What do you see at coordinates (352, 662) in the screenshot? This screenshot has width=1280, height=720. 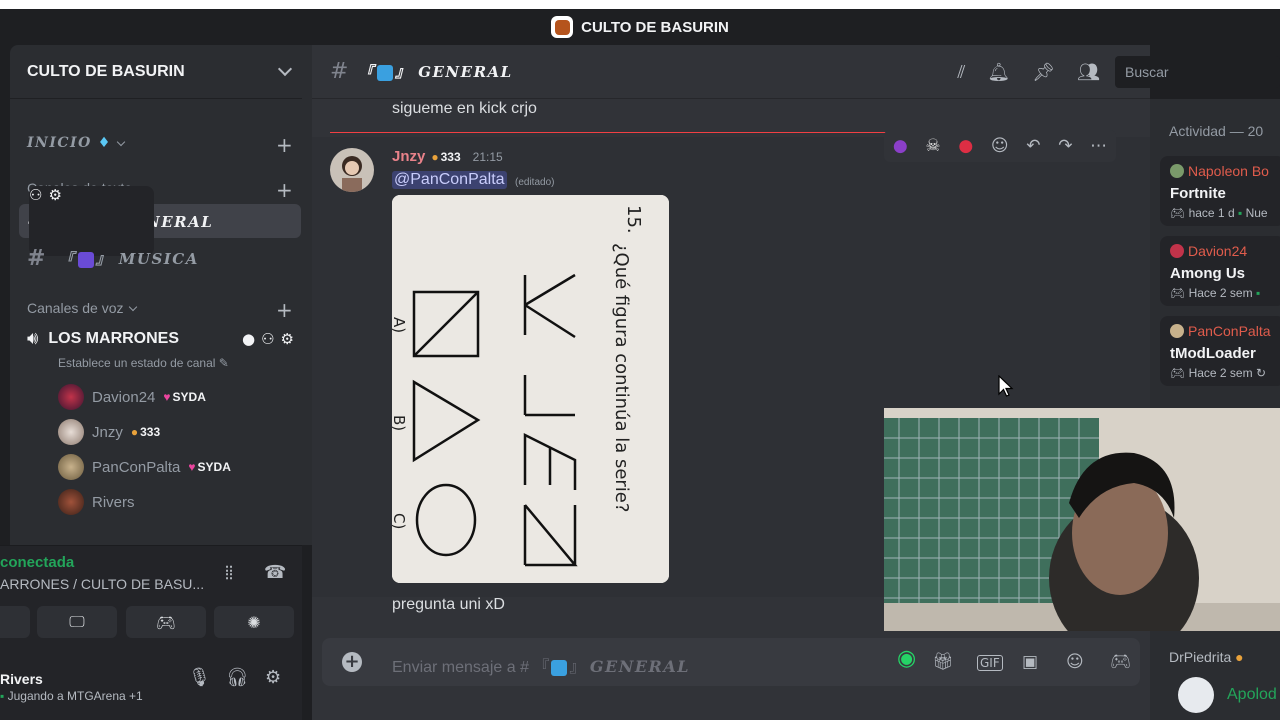 I see `add-attachment-icon: +` at bounding box center [352, 662].